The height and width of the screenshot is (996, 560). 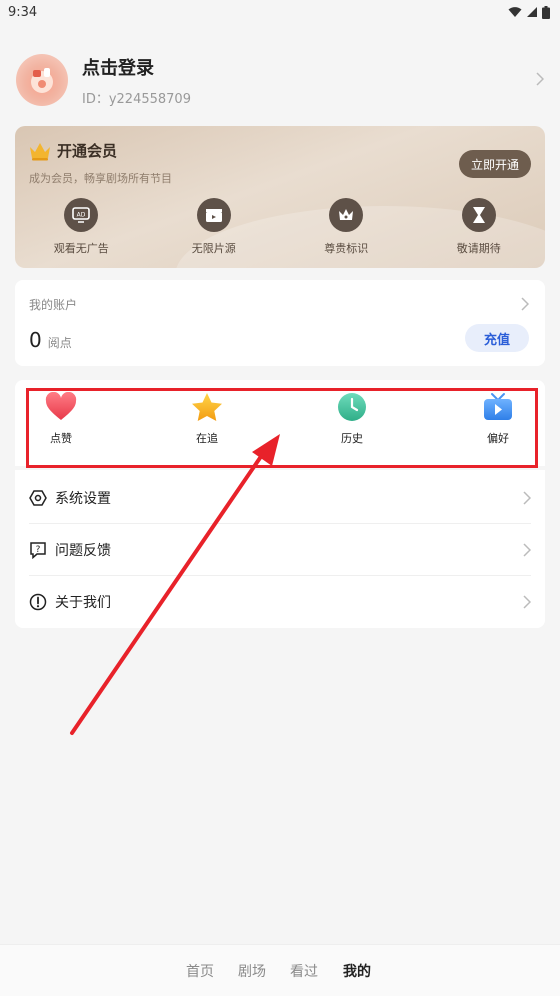 What do you see at coordinates (357, 971) in the screenshot?
I see `tab-mine: 我的` at bounding box center [357, 971].